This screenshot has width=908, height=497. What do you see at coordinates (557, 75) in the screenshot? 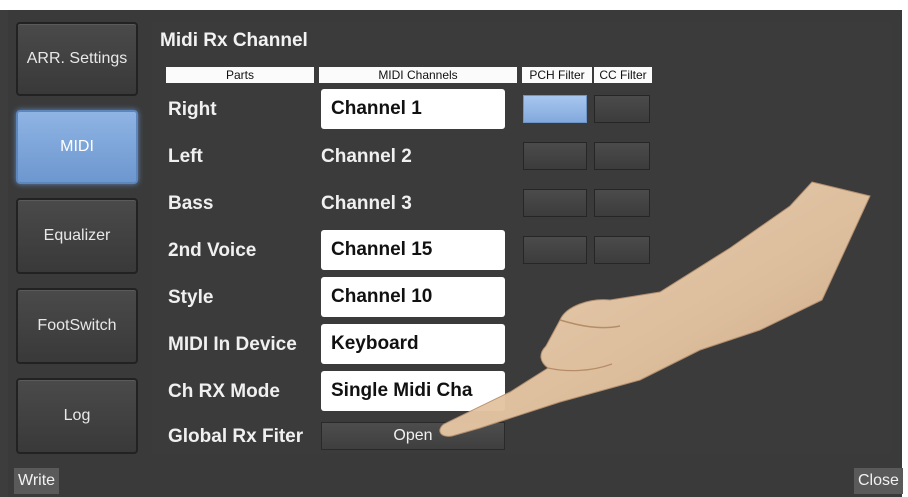
I see `column-header-pch-filter: PCH Filter` at bounding box center [557, 75].